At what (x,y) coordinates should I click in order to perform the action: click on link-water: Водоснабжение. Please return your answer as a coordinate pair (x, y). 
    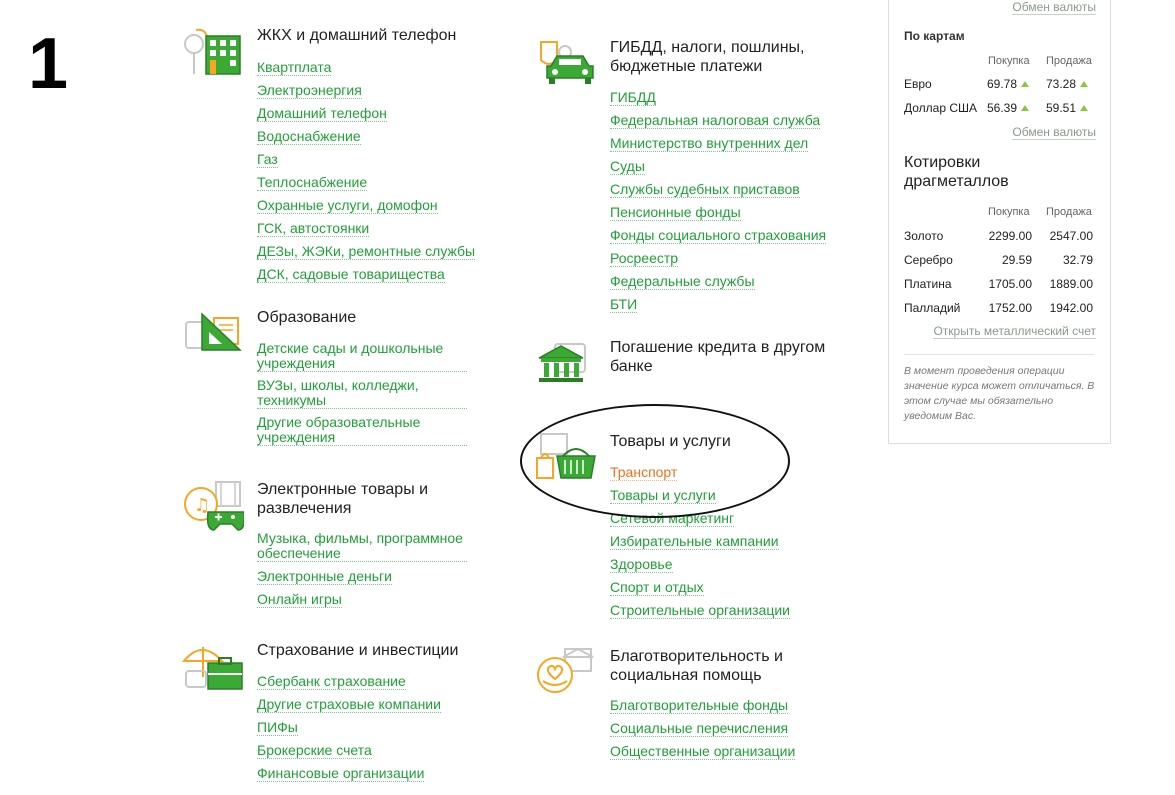
    Looking at the image, I should click on (309, 137).